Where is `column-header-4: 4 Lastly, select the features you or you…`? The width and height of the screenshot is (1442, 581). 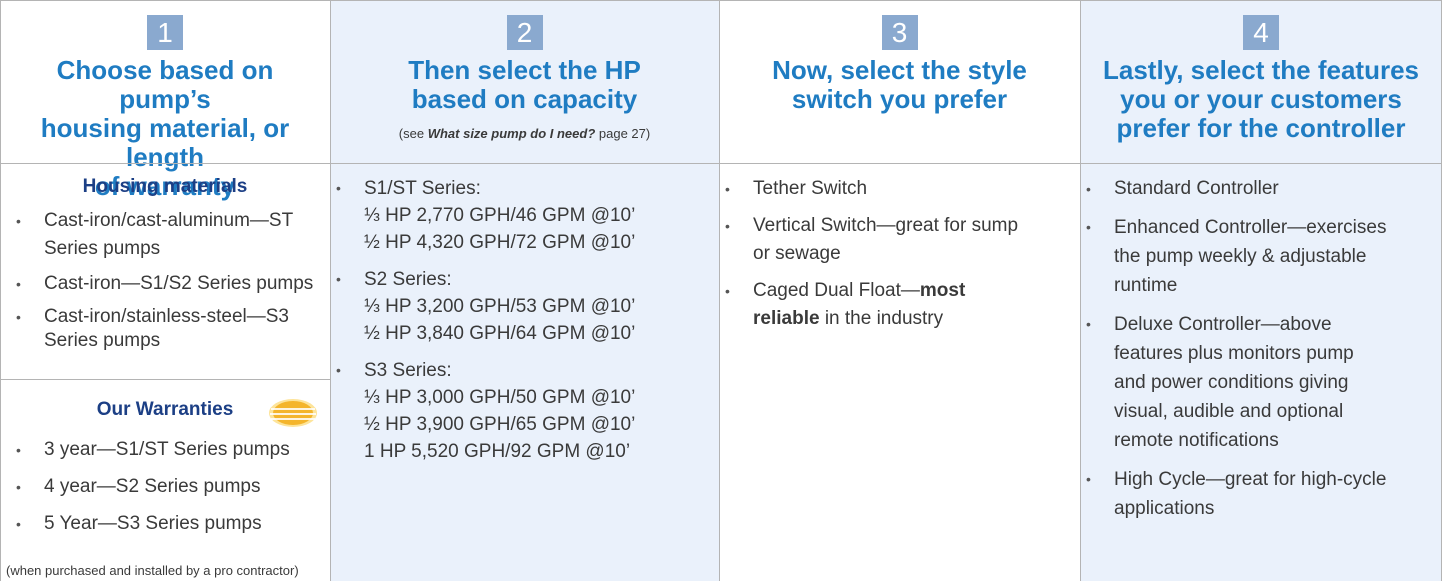
column-header-4: 4 Lastly, select the features you or you… is located at coordinates (1261, 81).